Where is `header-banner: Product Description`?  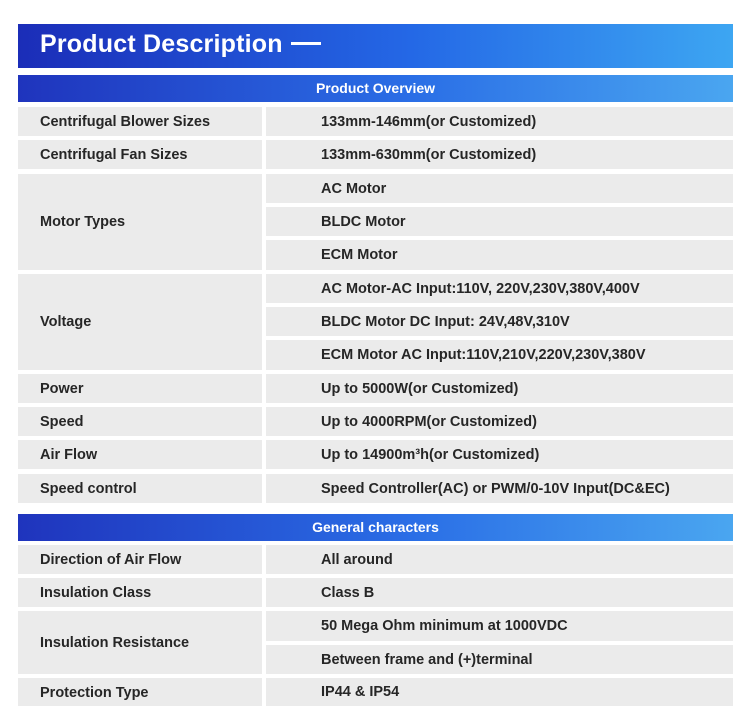
header-banner: Product Description is located at coordinates (375, 46).